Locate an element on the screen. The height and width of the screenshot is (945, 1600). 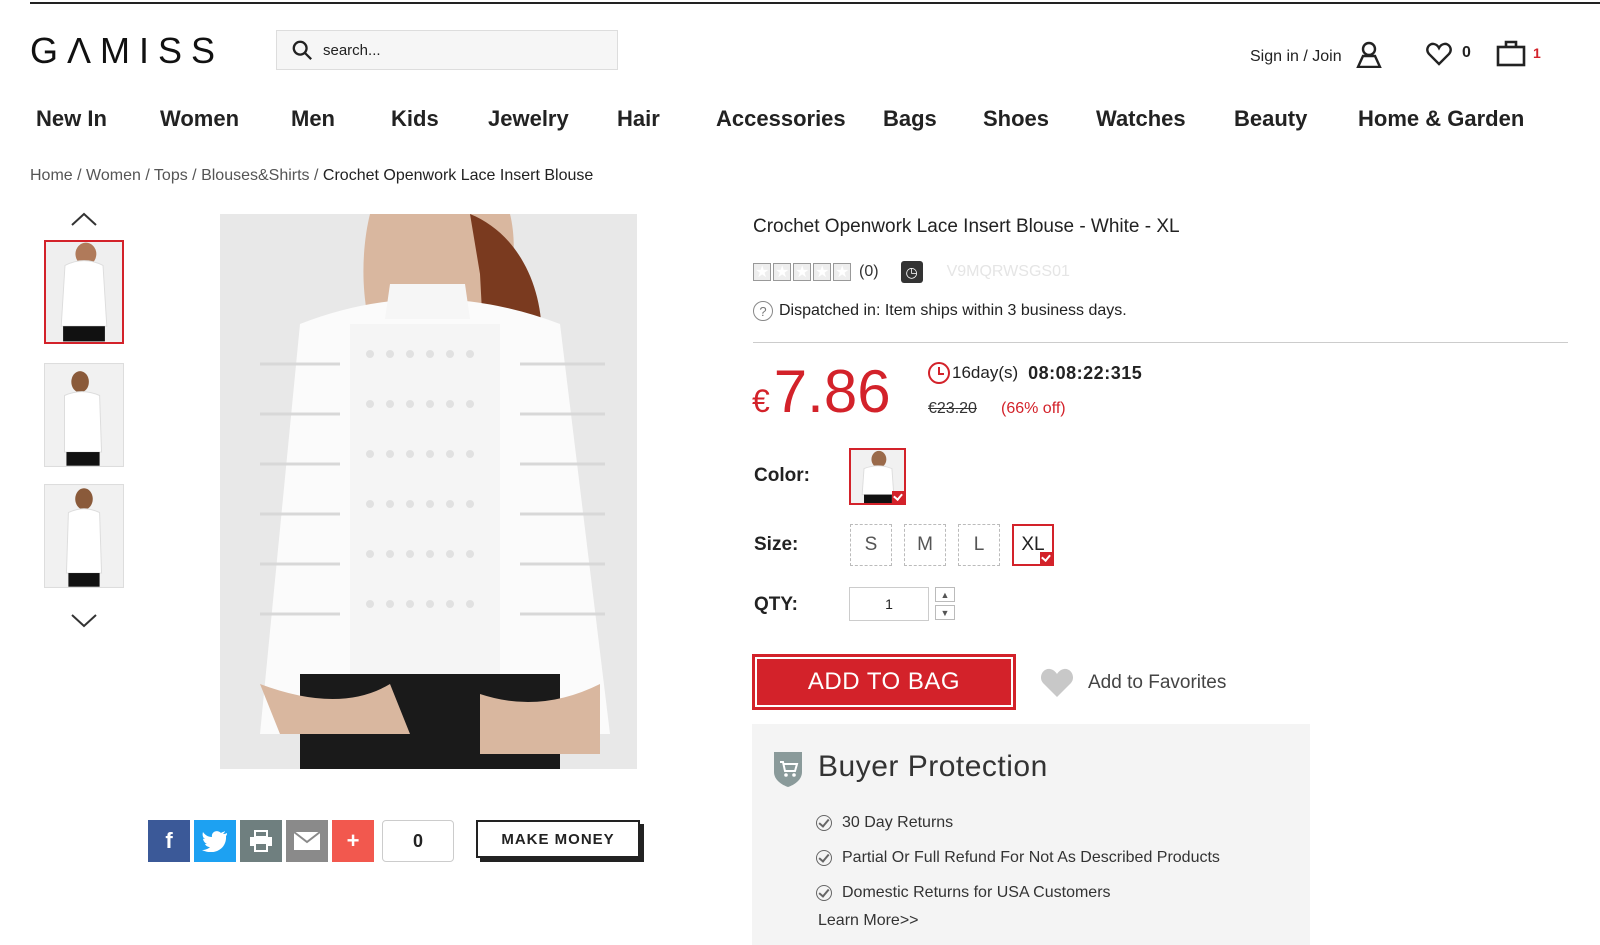
account-bar: Sign in / Join 0 1 is located at coordinates (1425, 58).